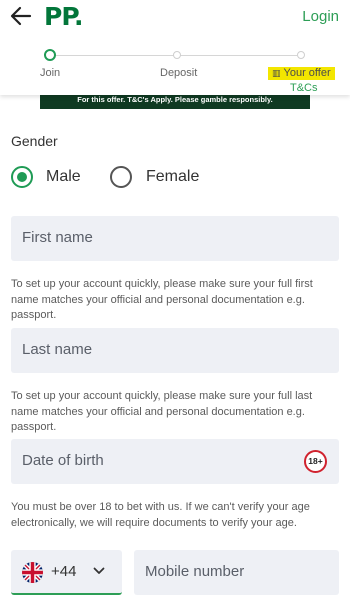 The image size is (350, 600). Describe the element at coordinates (32, 572) in the screenshot. I see `uk-flag-icon` at that location.